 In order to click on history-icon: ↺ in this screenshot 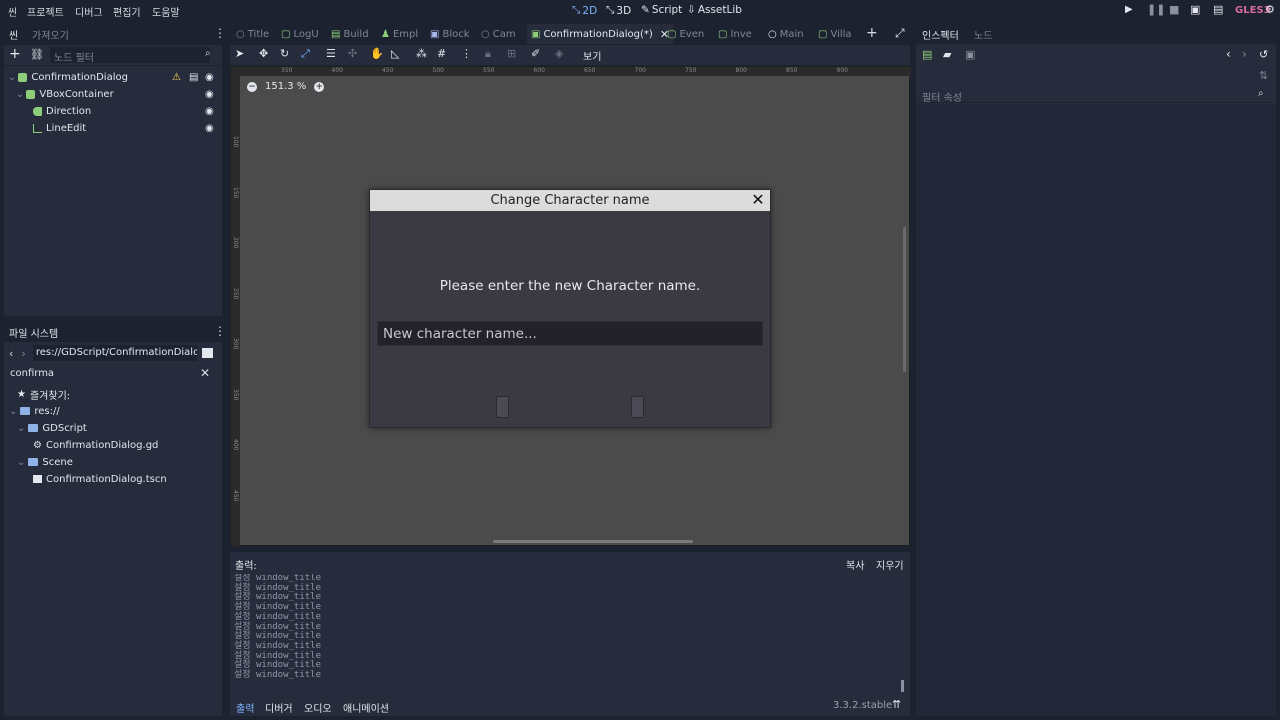, I will do `click(1263, 54)`.